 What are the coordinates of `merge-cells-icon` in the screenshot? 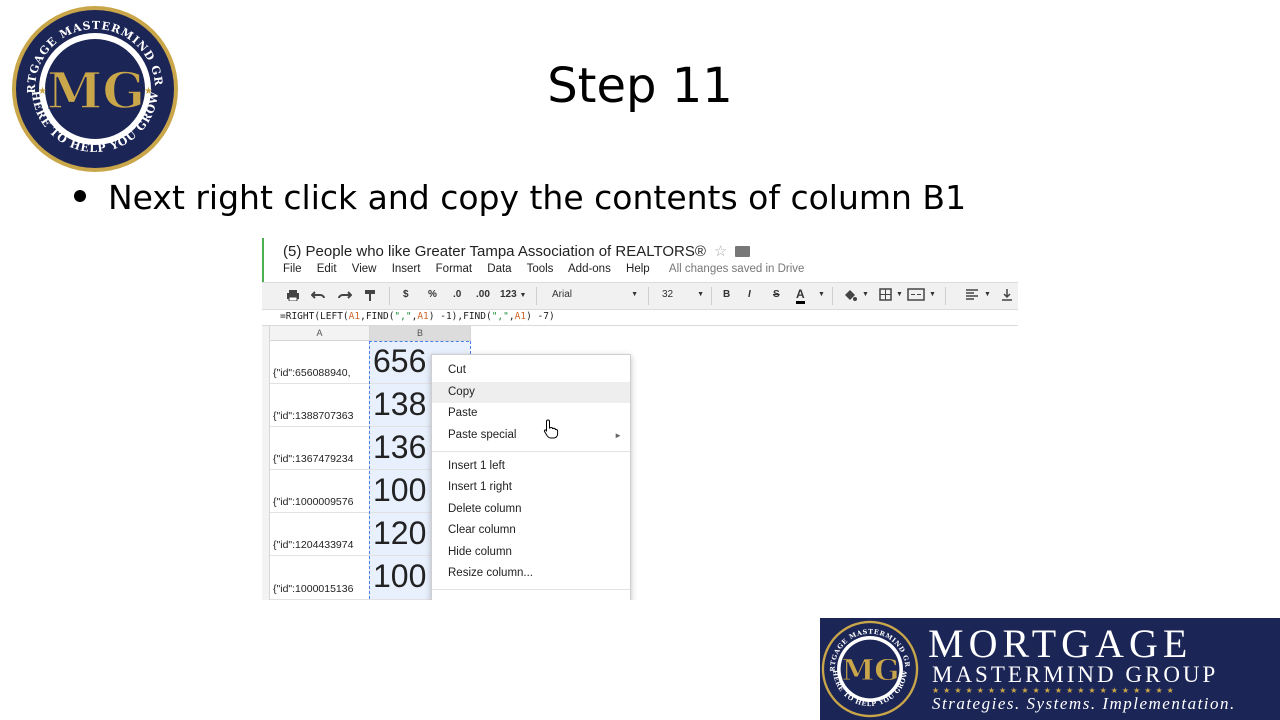 It's located at (916, 294).